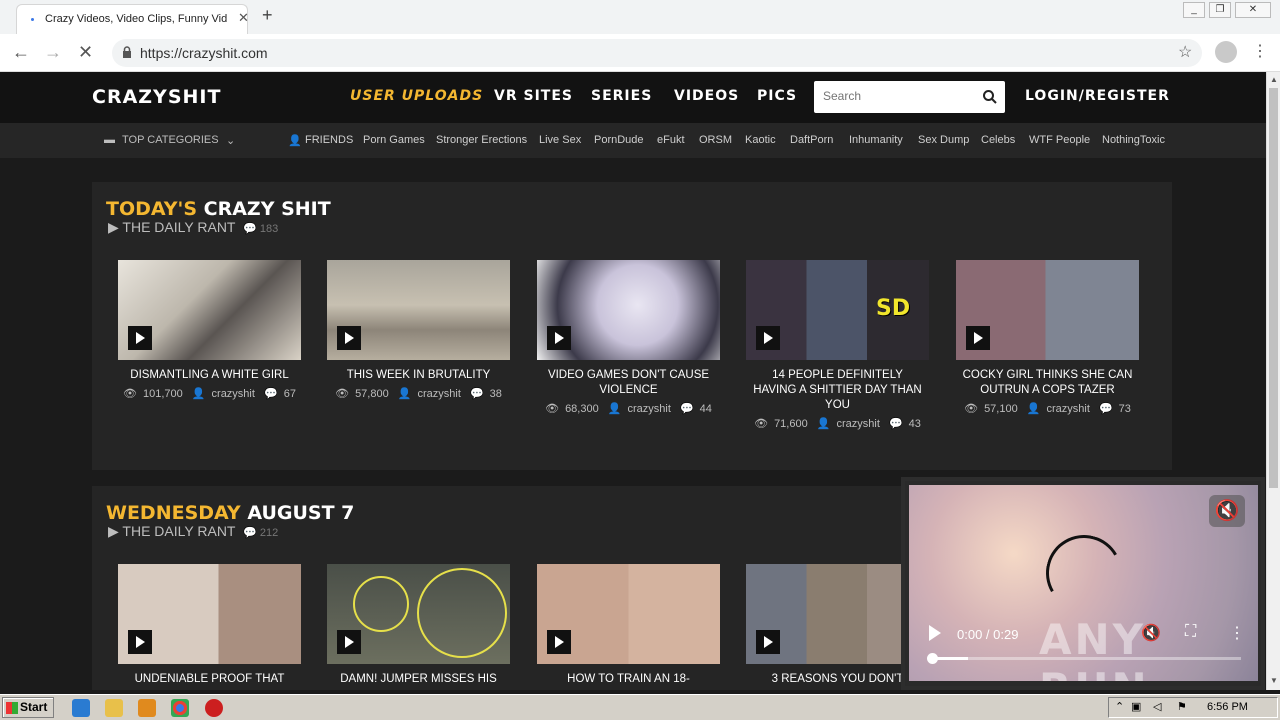 The image size is (1280, 720). I want to click on new-tab-button: +, so click(267, 15).